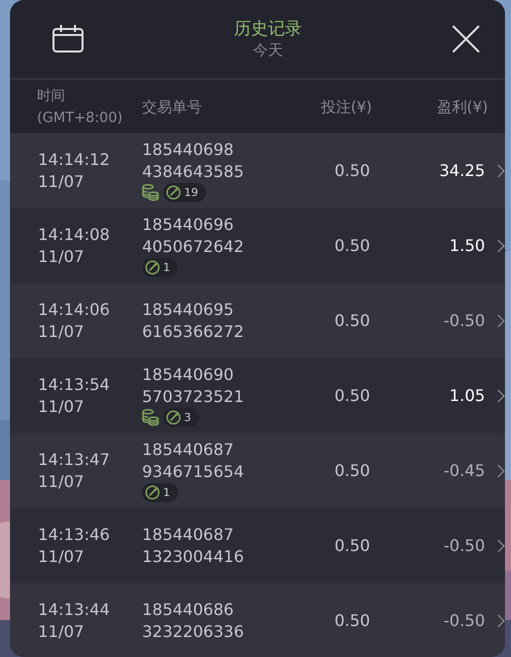 Image resolution: width=511 pixels, height=657 pixels. I want to click on profit-amount: 1.05, so click(467, 395).